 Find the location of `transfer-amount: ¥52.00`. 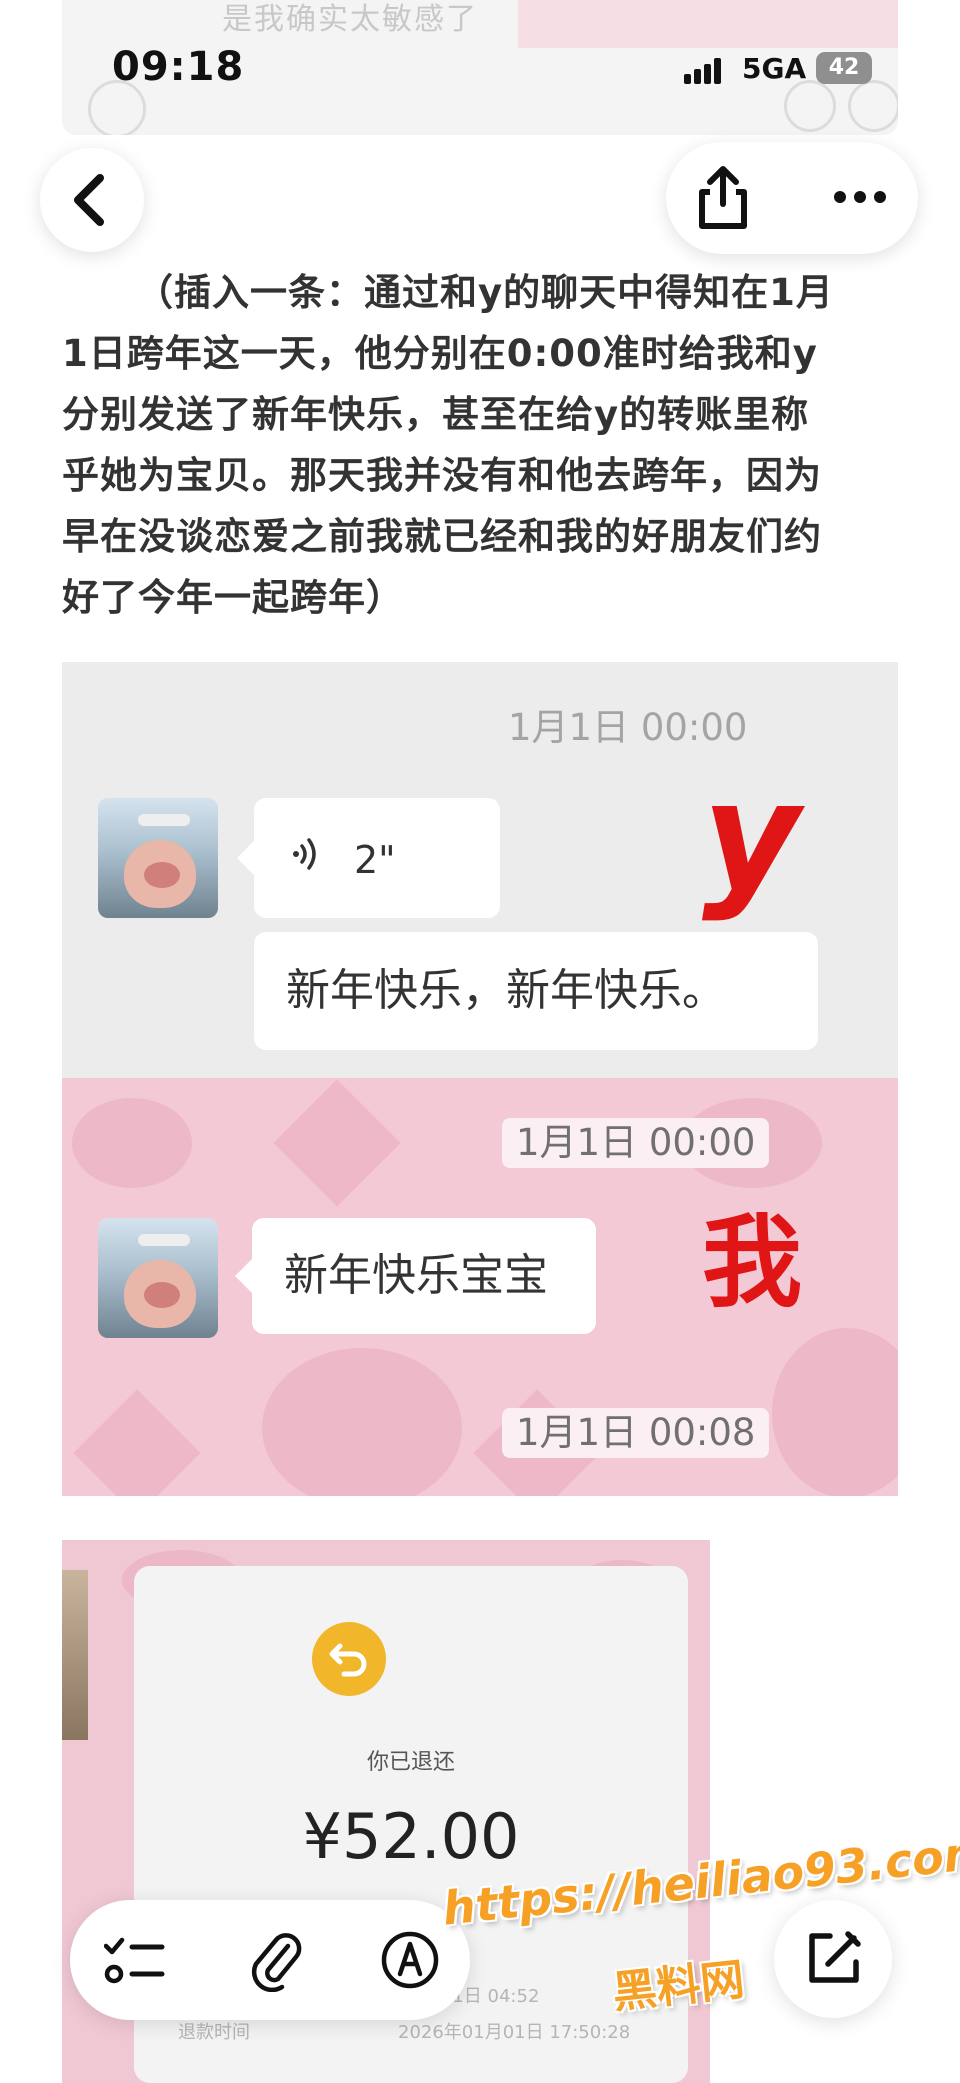

transfer-amount: ¥52.00 is located at coordinates (411, 1836).